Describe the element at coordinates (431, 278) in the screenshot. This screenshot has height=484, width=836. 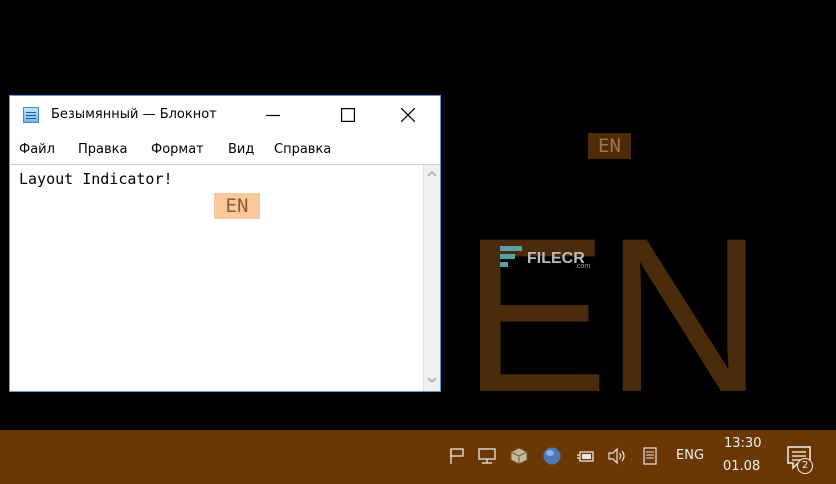
I see `vertical-scrollbar` at that location.